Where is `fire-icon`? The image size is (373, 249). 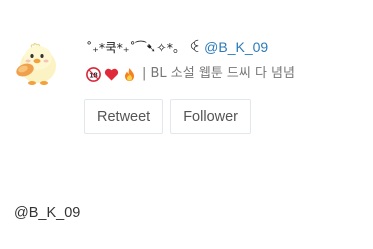 fire-icon is located at coordinates (129, 74).